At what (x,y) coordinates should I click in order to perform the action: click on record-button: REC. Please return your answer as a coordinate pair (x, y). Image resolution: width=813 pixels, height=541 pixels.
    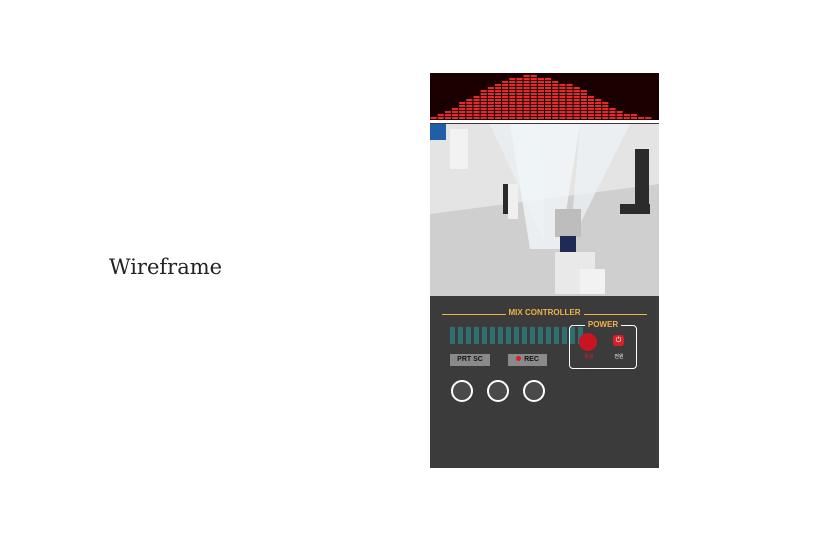
    Looking at the image, I should click on (527, 360).